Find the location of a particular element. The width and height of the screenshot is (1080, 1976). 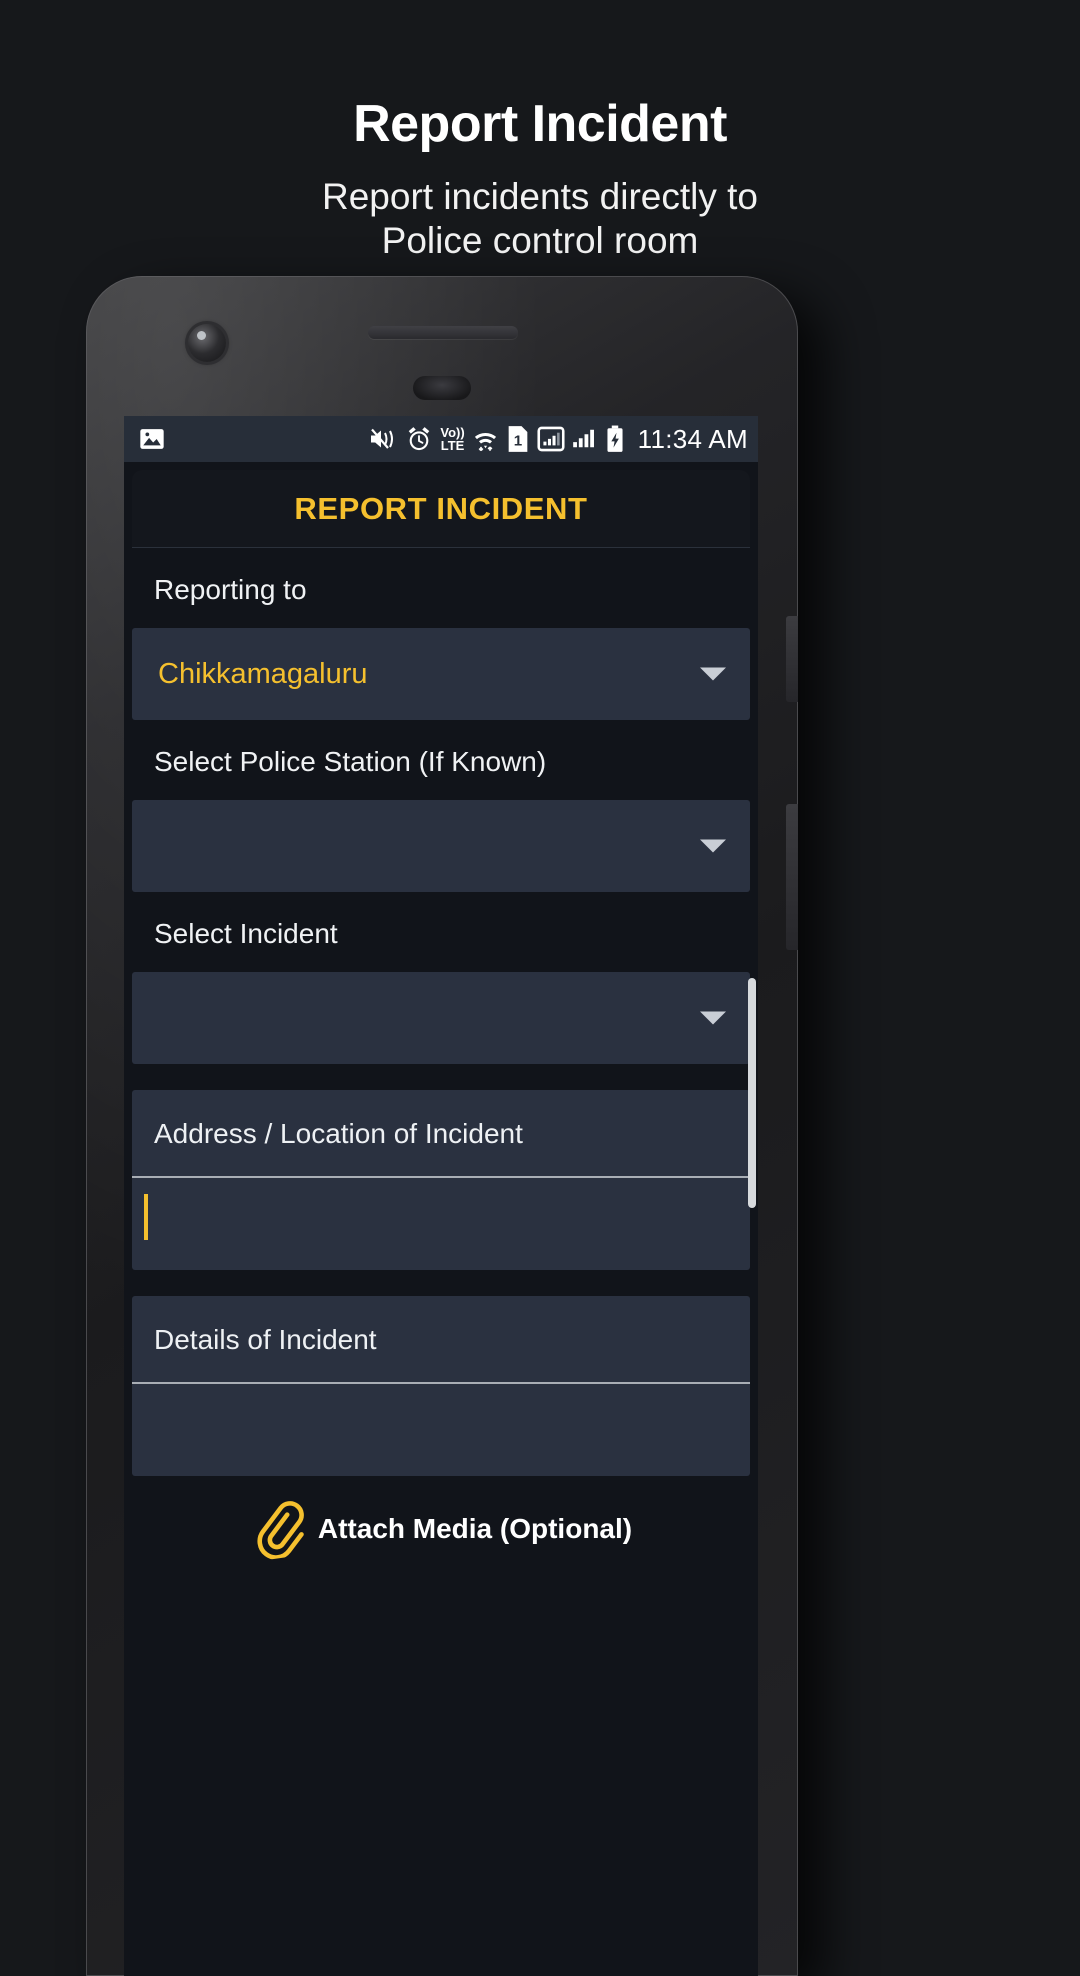

signal-bars-sim1-icon is located at coordinates (551, 439).